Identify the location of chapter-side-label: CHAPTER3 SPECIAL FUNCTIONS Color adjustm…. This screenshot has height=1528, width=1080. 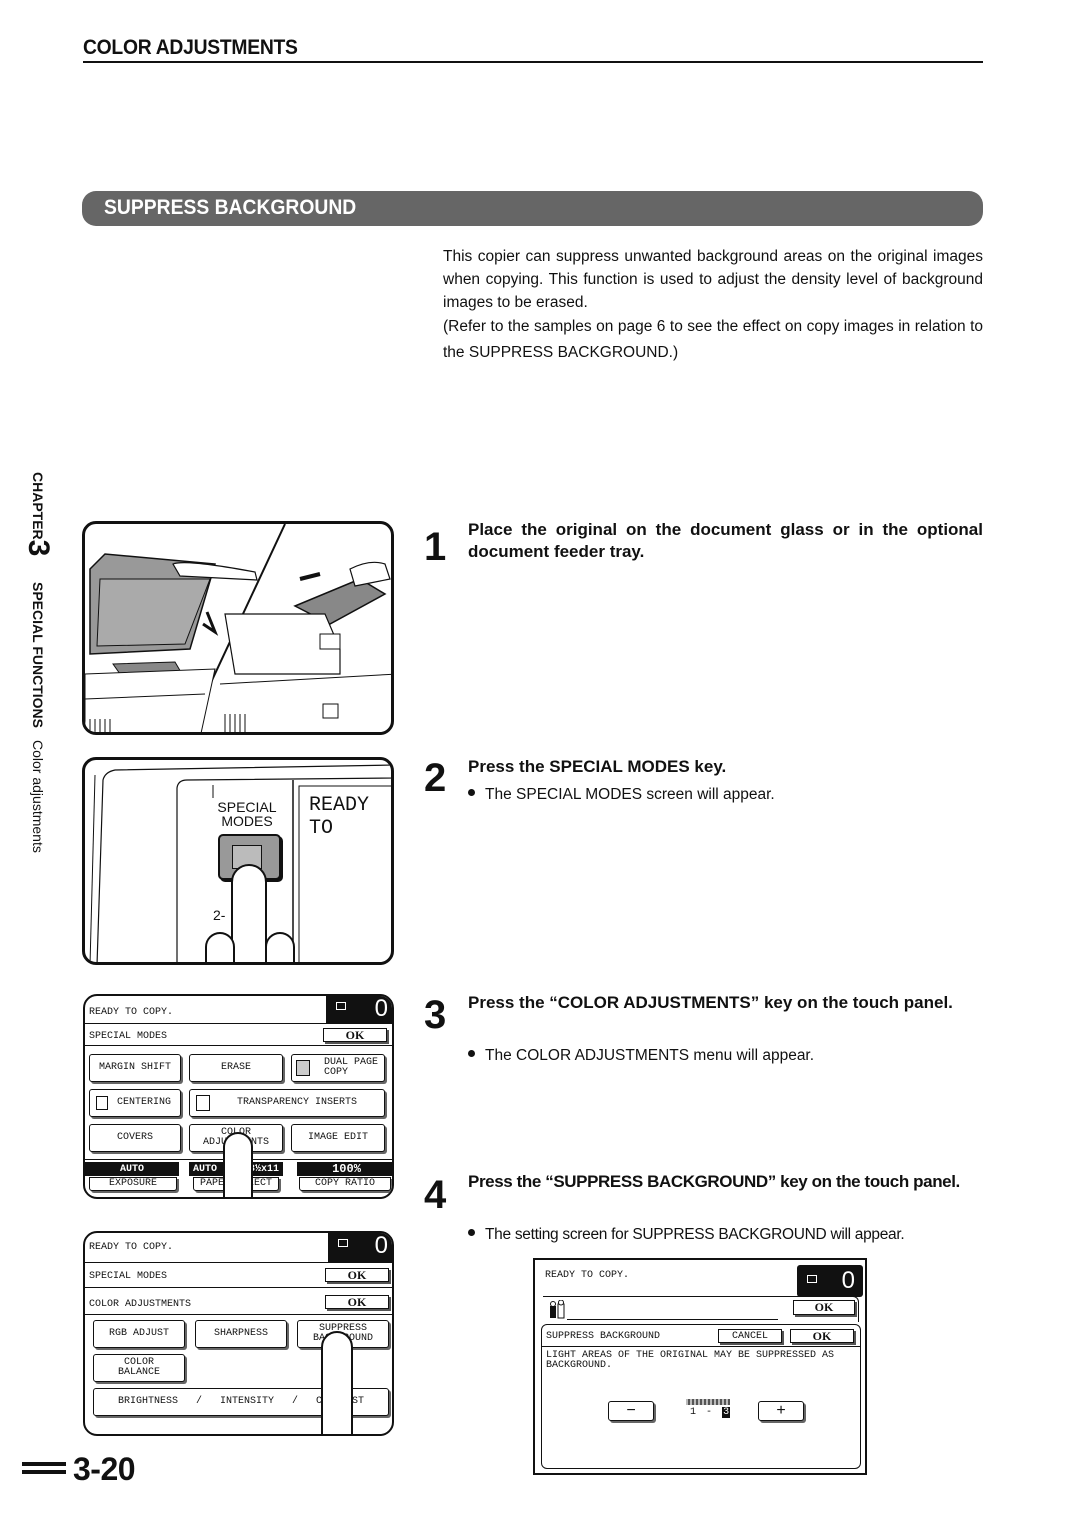
(38, 662).